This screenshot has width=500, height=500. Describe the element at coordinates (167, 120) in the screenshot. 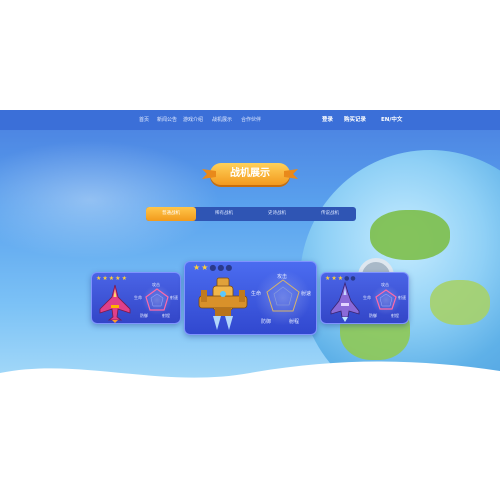

I see `nav-link-news: 新闻公告` at that location.